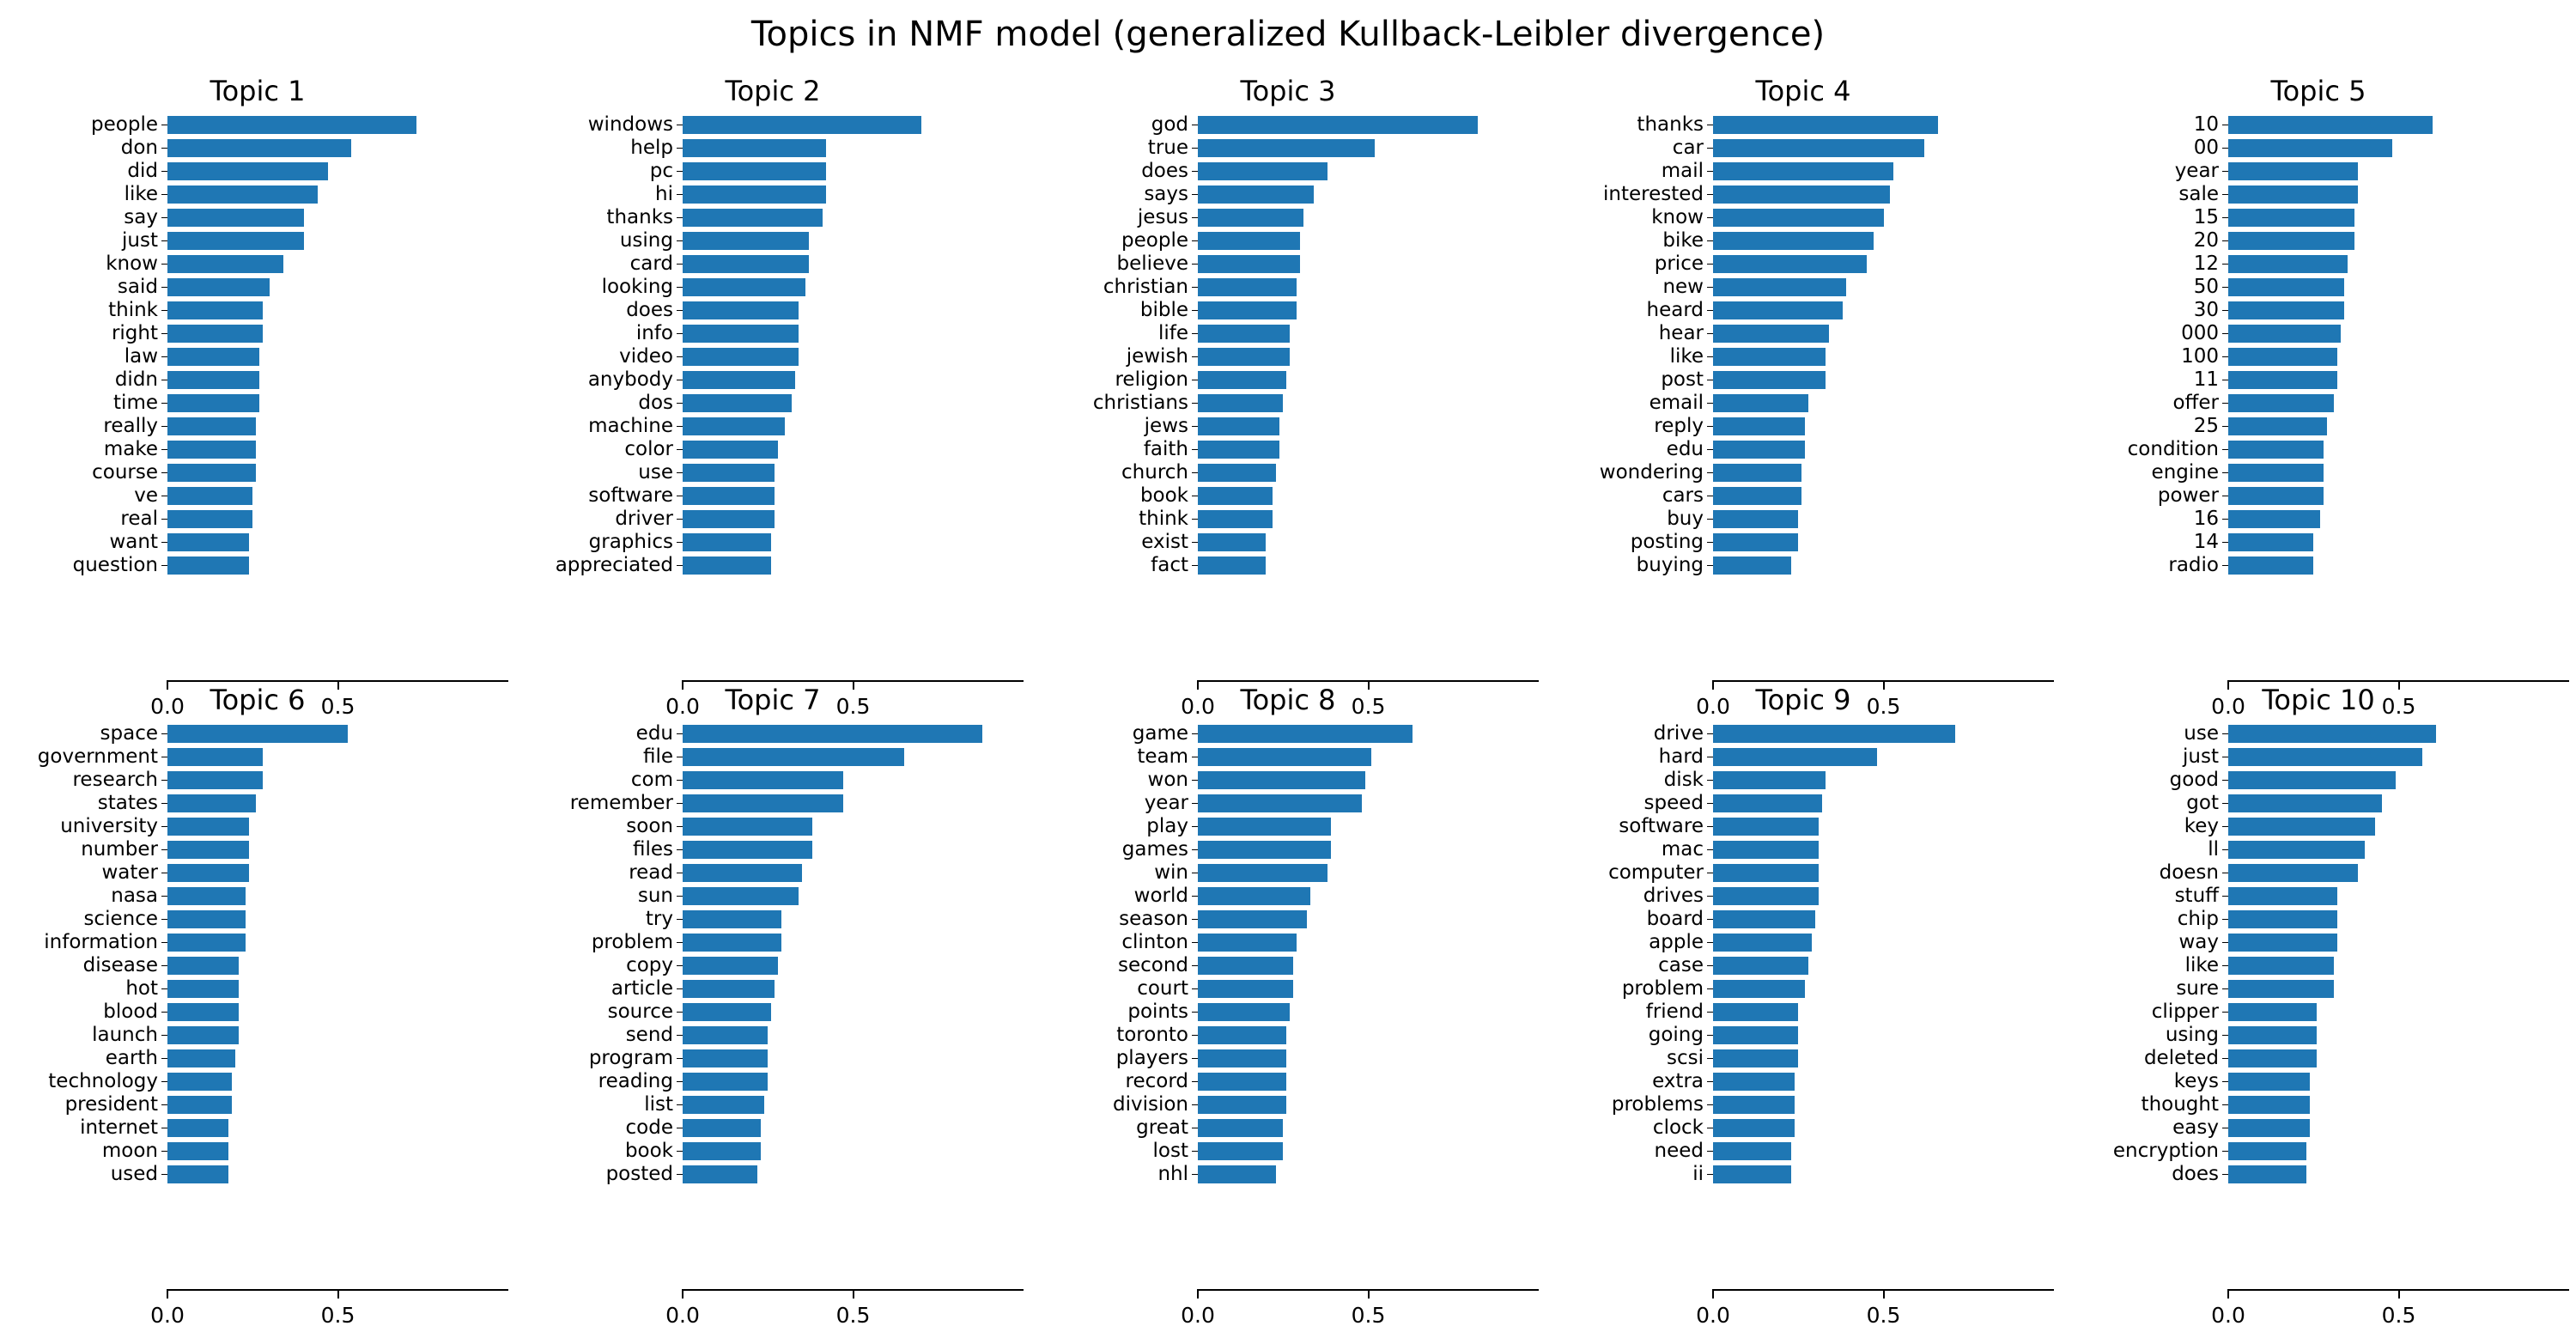  Describe the element at coordinates (1675, 310) in the screenshot. I see `bar-category-label: heard` at that location.